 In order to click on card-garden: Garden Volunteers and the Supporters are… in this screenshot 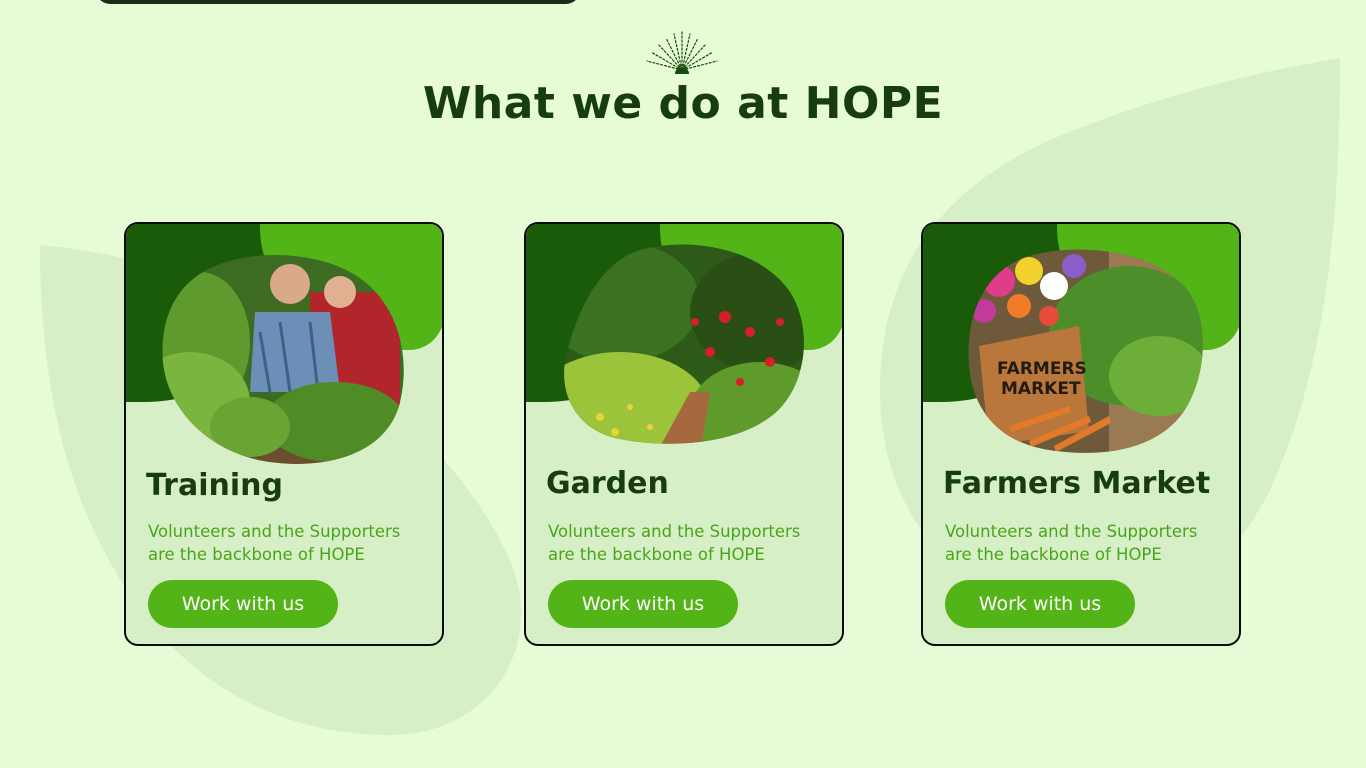, I will do `click(684, 434)`.